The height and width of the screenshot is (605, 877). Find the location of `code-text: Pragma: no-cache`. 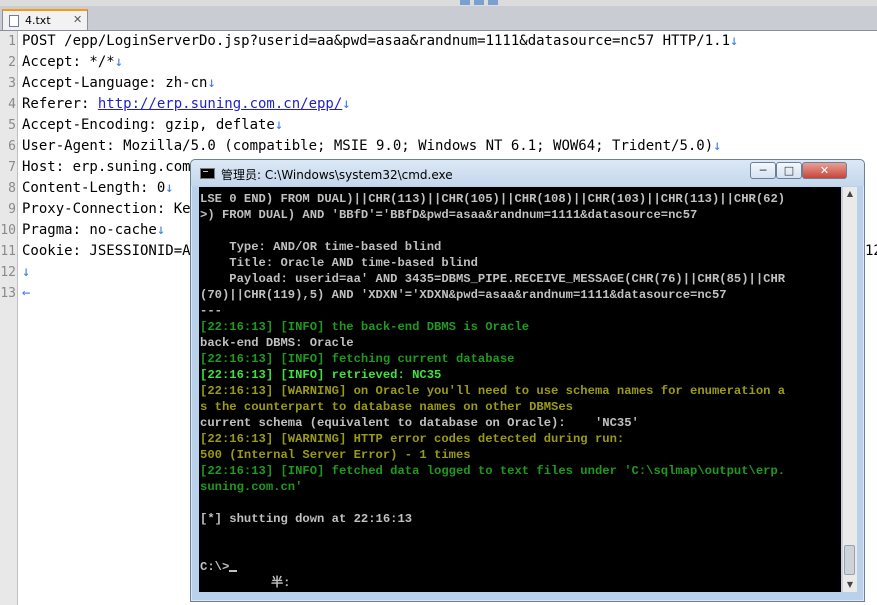

code-text: Pragma: no-cache is located at coordinates (89, 230).